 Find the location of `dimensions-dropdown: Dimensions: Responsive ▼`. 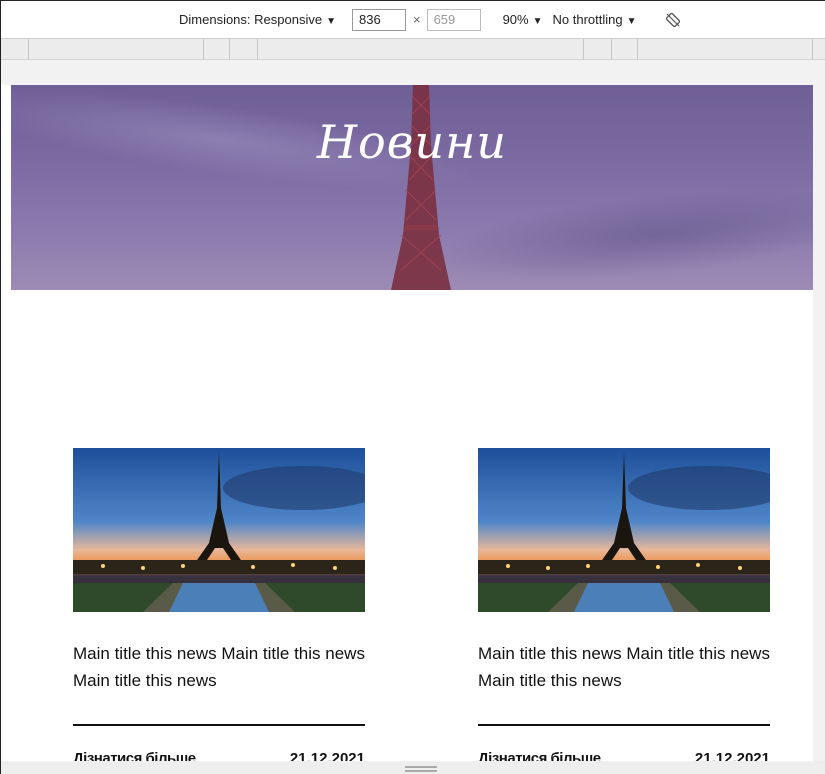

dimensions-dropdown: Dimensions: Responsive ▼ is located at coordinates (257, 19).